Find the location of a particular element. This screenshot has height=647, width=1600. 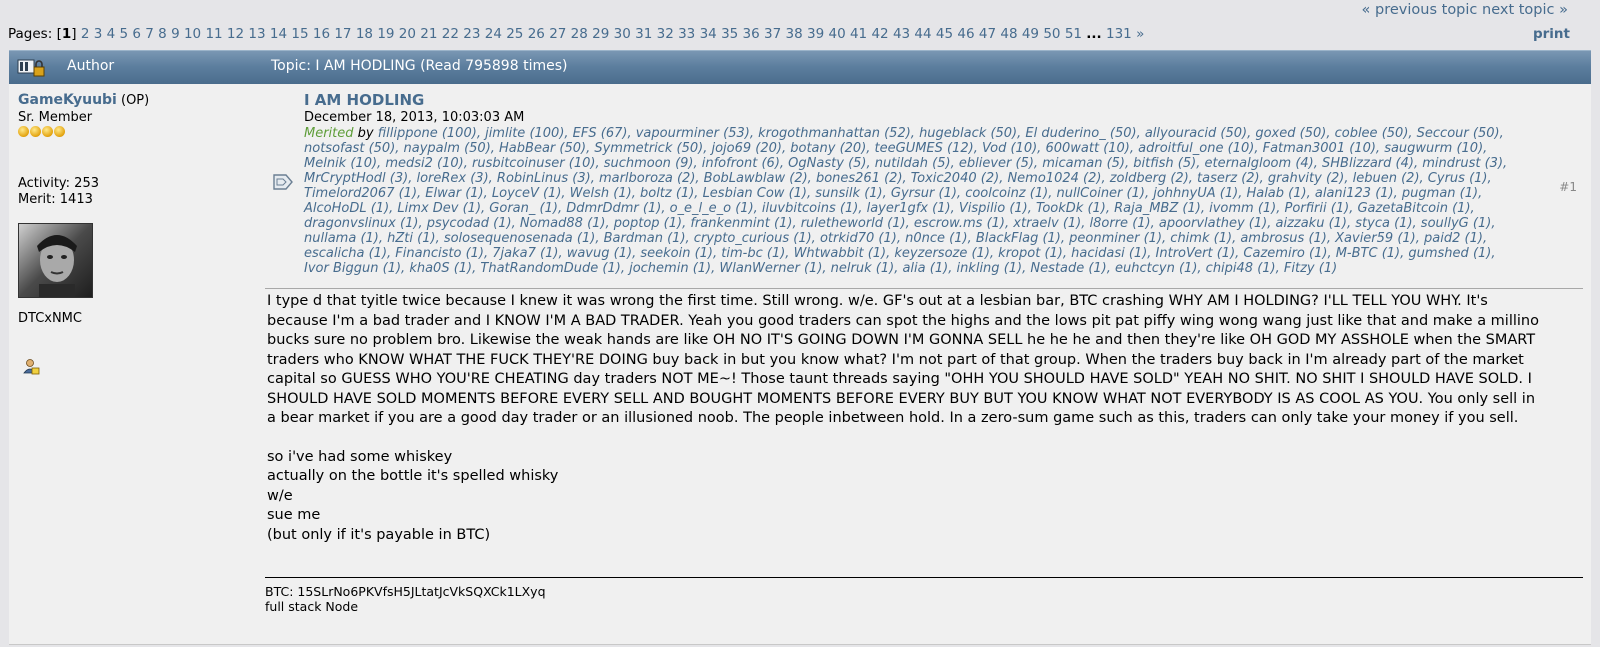

merit-user-link: fillippone is located at coordinates (408, 133).